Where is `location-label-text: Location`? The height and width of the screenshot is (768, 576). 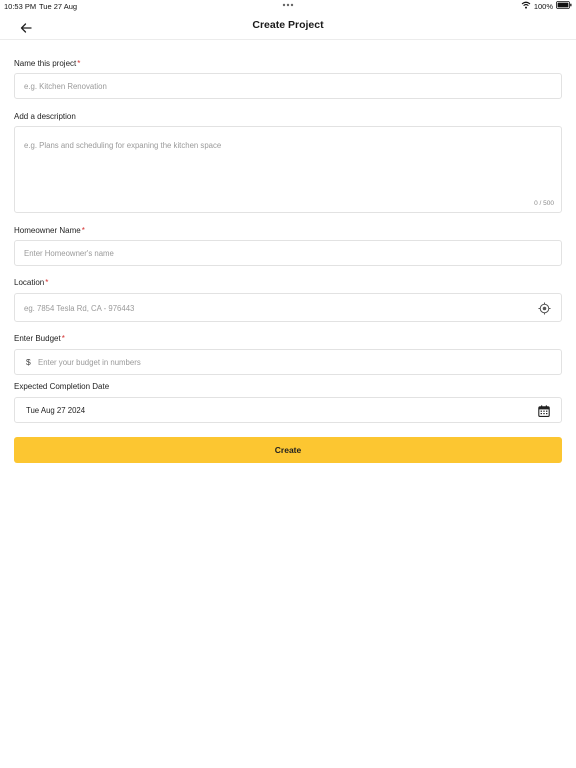
location-label-text: Location is located at coordinates (29, 282).